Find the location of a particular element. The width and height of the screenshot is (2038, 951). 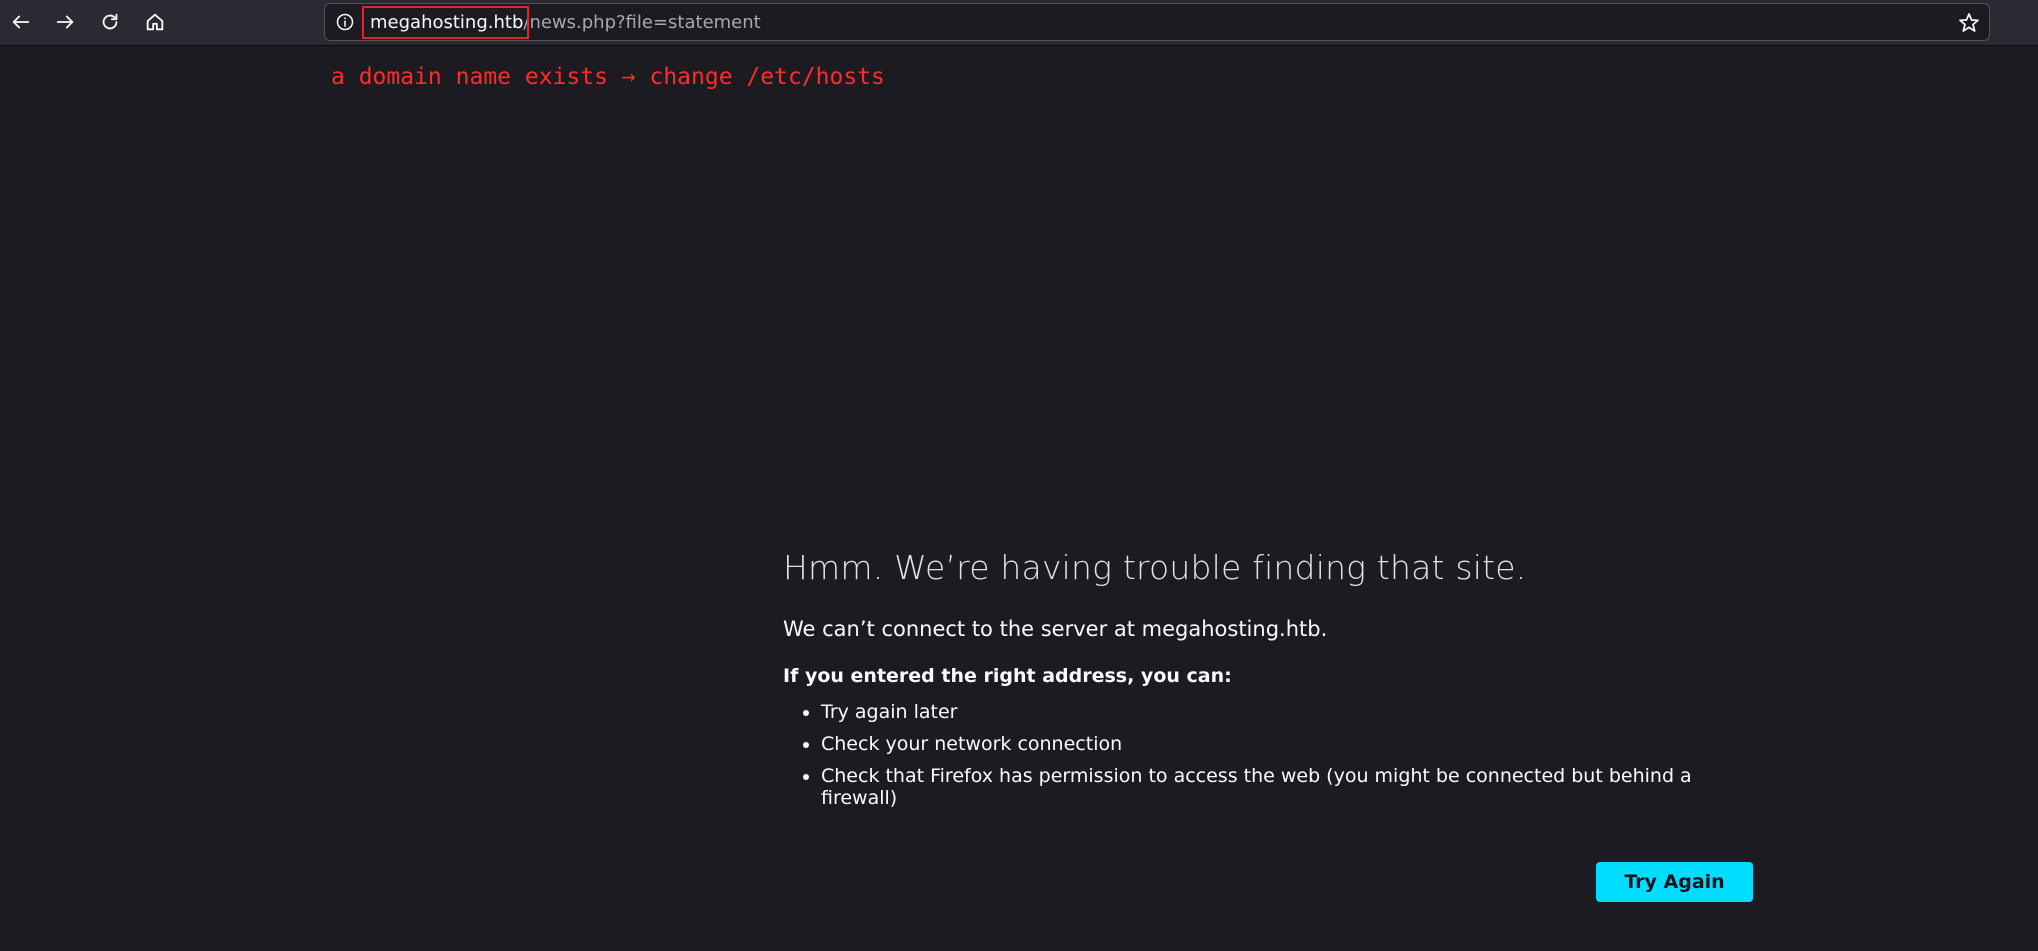

url-bar: megahosting.htb/news.php?file=statement is located at coordinates (1157, 22).